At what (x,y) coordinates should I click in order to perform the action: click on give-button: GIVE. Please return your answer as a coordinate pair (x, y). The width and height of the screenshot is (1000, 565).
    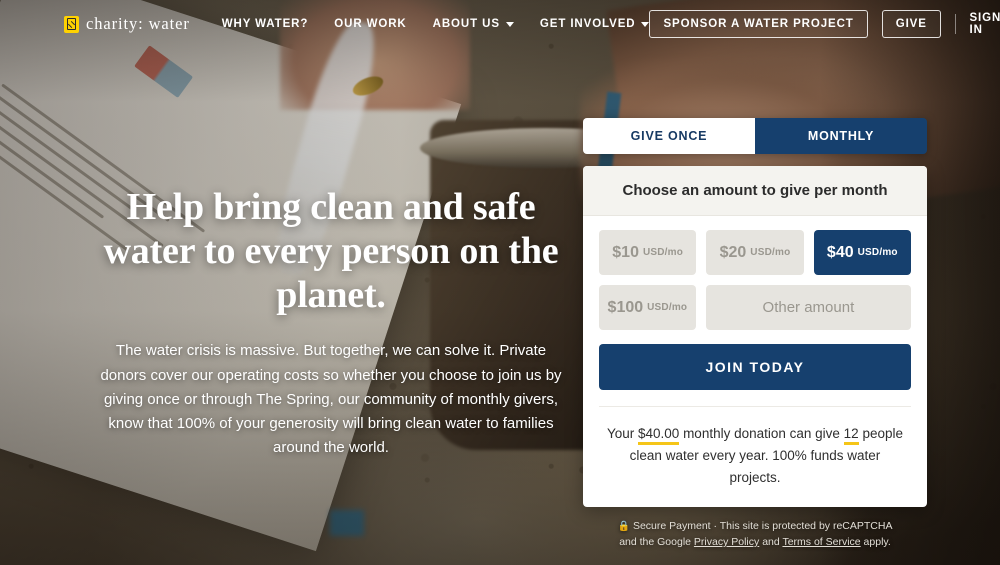
    Looking at the image, I should click on (911, 24).